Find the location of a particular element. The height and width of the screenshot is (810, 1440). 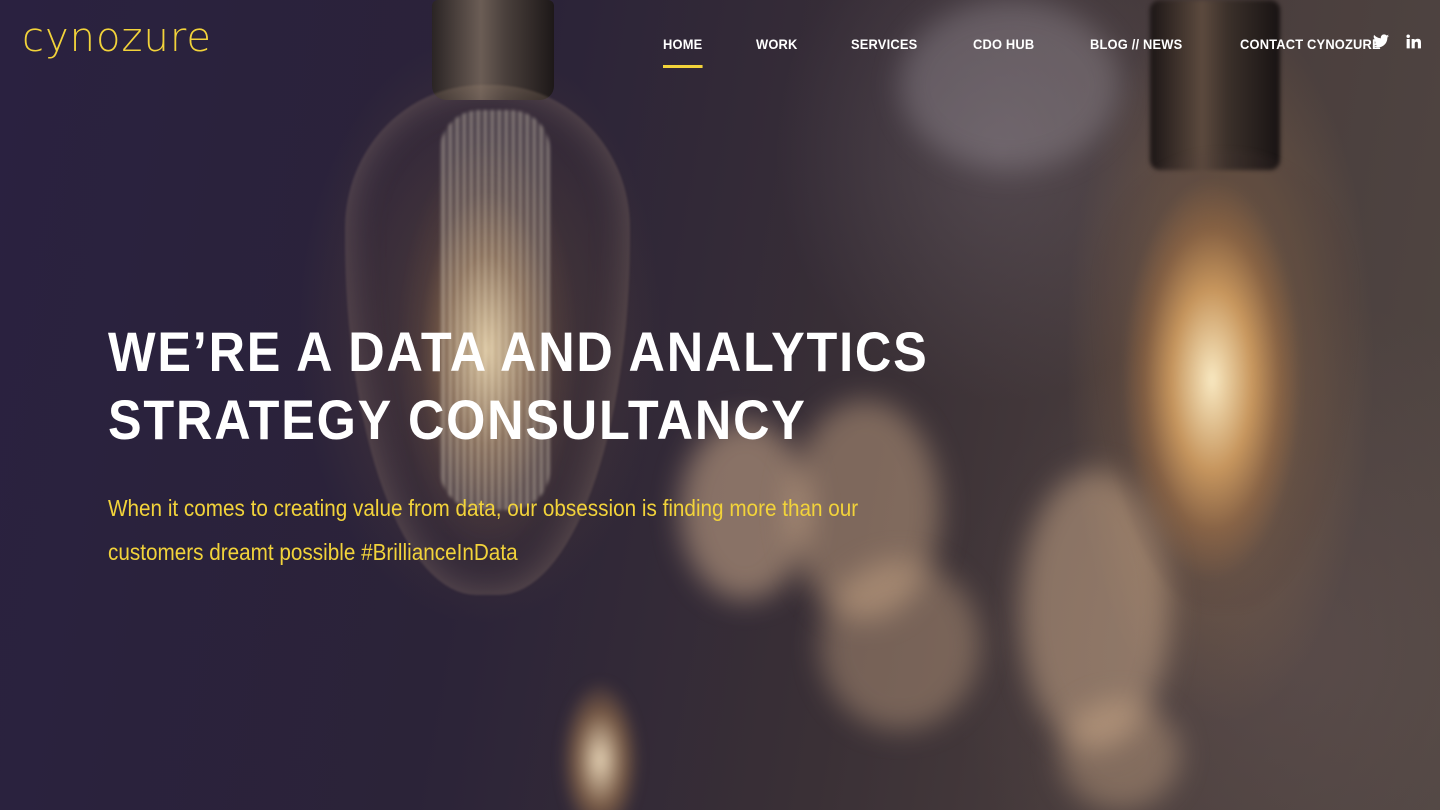

nav-item-blog-news: BLOG // NEWS is located at coordinates (1136, 44).